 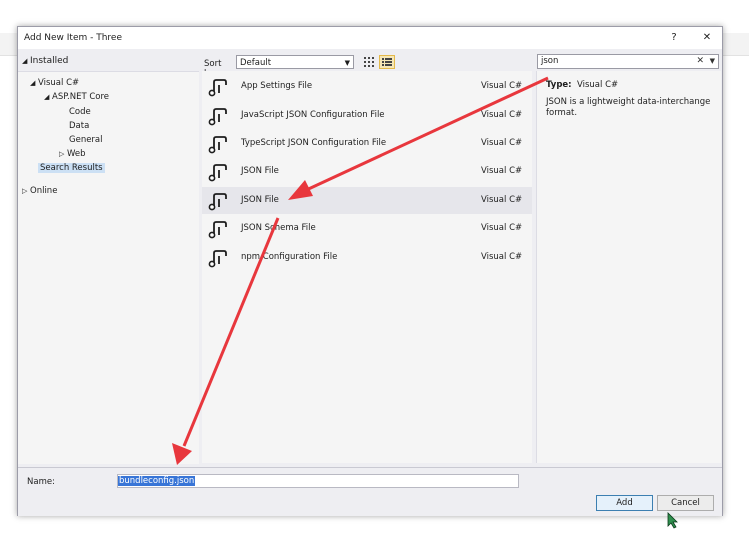 What do you see at coordinates (672, 520) in the screenshot?
I see `mouse-cursor-icon` at bounding box center [672, 520].